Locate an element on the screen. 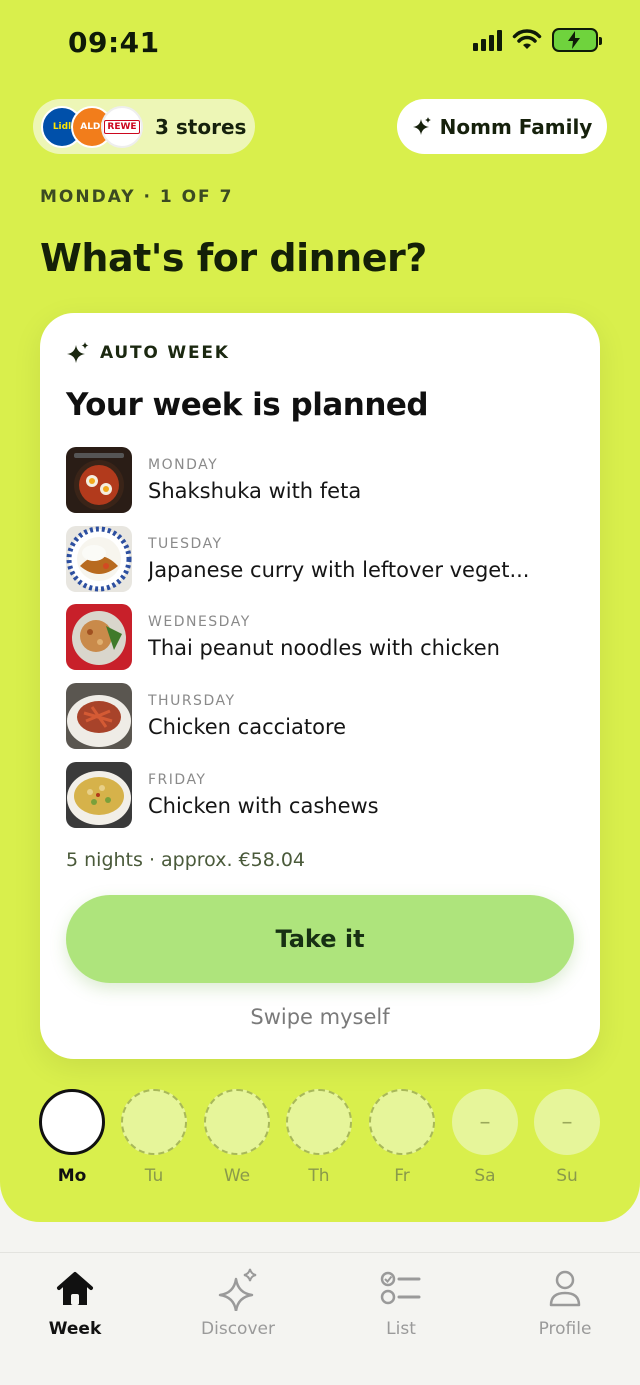 This screenshot has height=1385, width=640. day-label-th: Th is located at coordinates (319, 1176).